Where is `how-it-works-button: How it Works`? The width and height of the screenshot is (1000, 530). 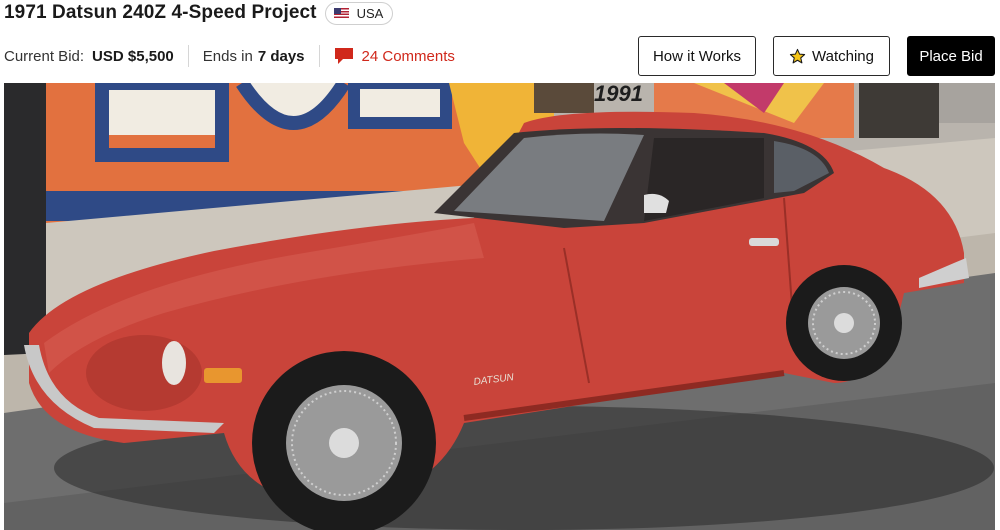 how-it-works-button: How it Works is located at coordinates (697, 56).